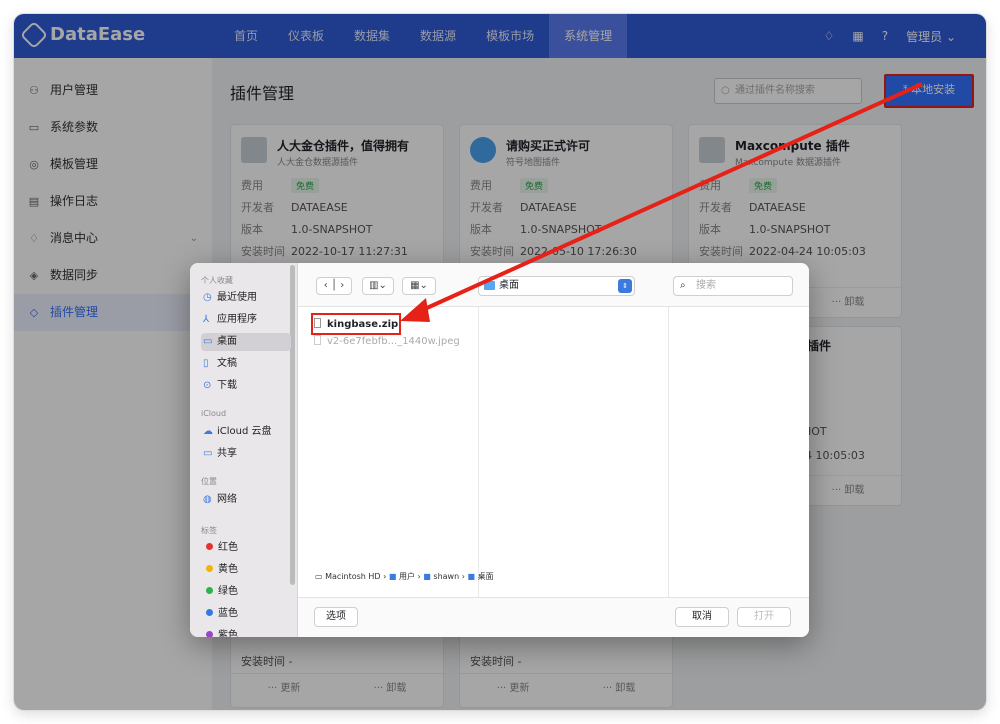  Describe the element at coordinates (228, 591) in the screenshot. I see `tag-label: 绿色` at that location.